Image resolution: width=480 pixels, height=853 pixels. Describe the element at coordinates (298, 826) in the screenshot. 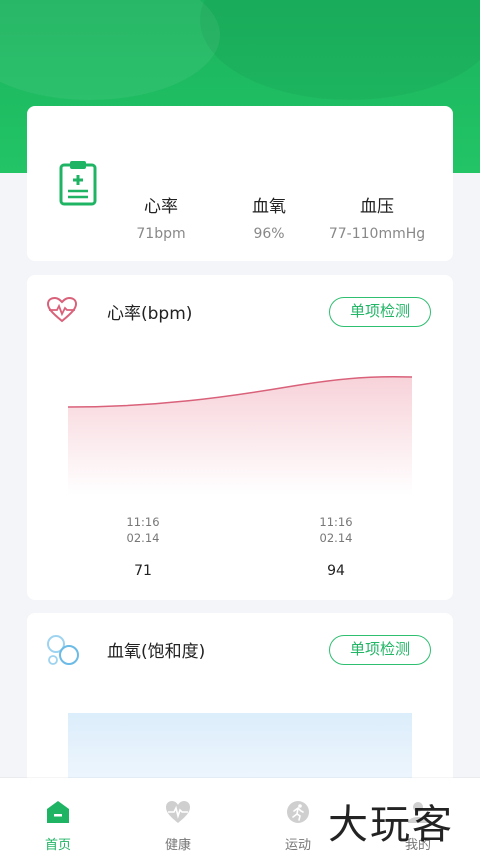

I see `tab-sport: 运动` at that location.